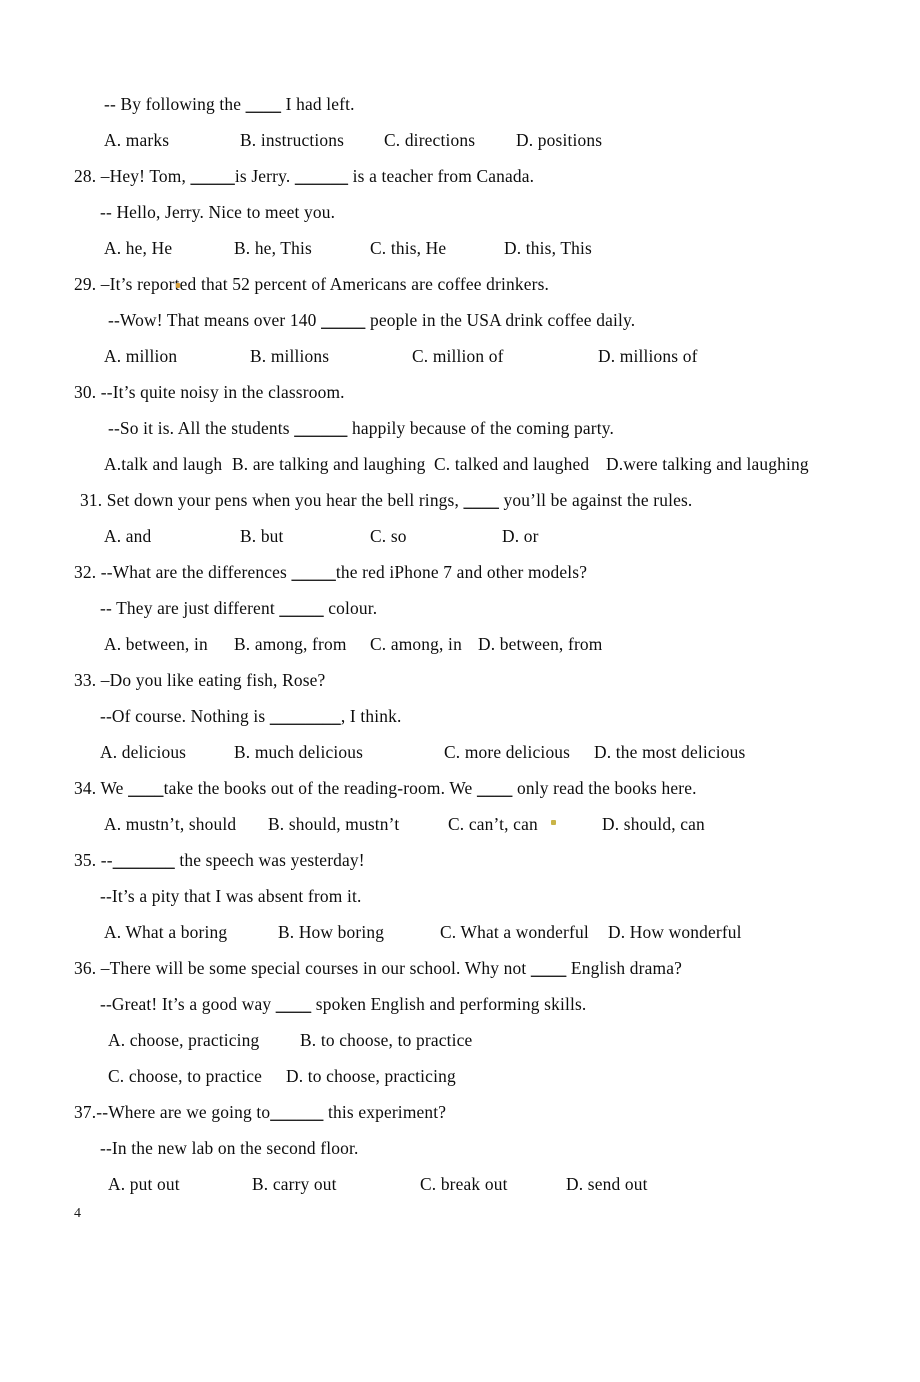 This screenshot has height=1382, width=920. What do you see at coordinates (371, 716) in the screenshot?
I see `dialogue-text-post: , I think.` at bounding box center [371, 716].